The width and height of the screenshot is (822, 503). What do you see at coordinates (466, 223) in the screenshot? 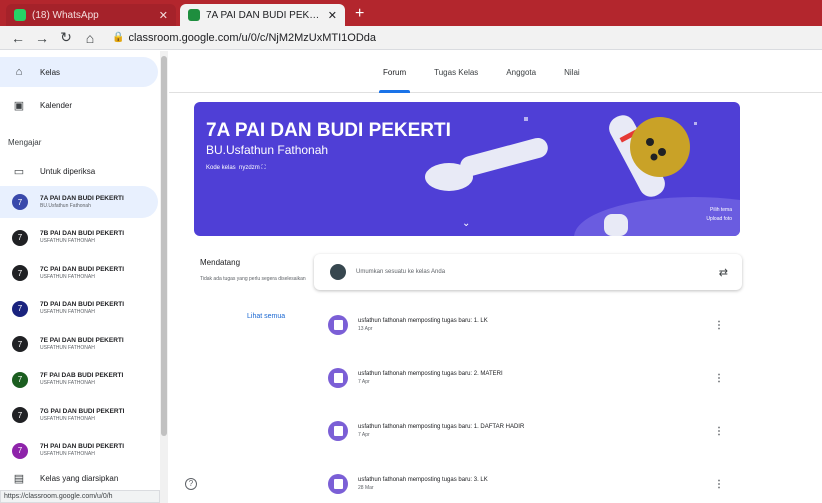
I see `chevron-down-icon: ⌄` at bounding box center [466, 223].